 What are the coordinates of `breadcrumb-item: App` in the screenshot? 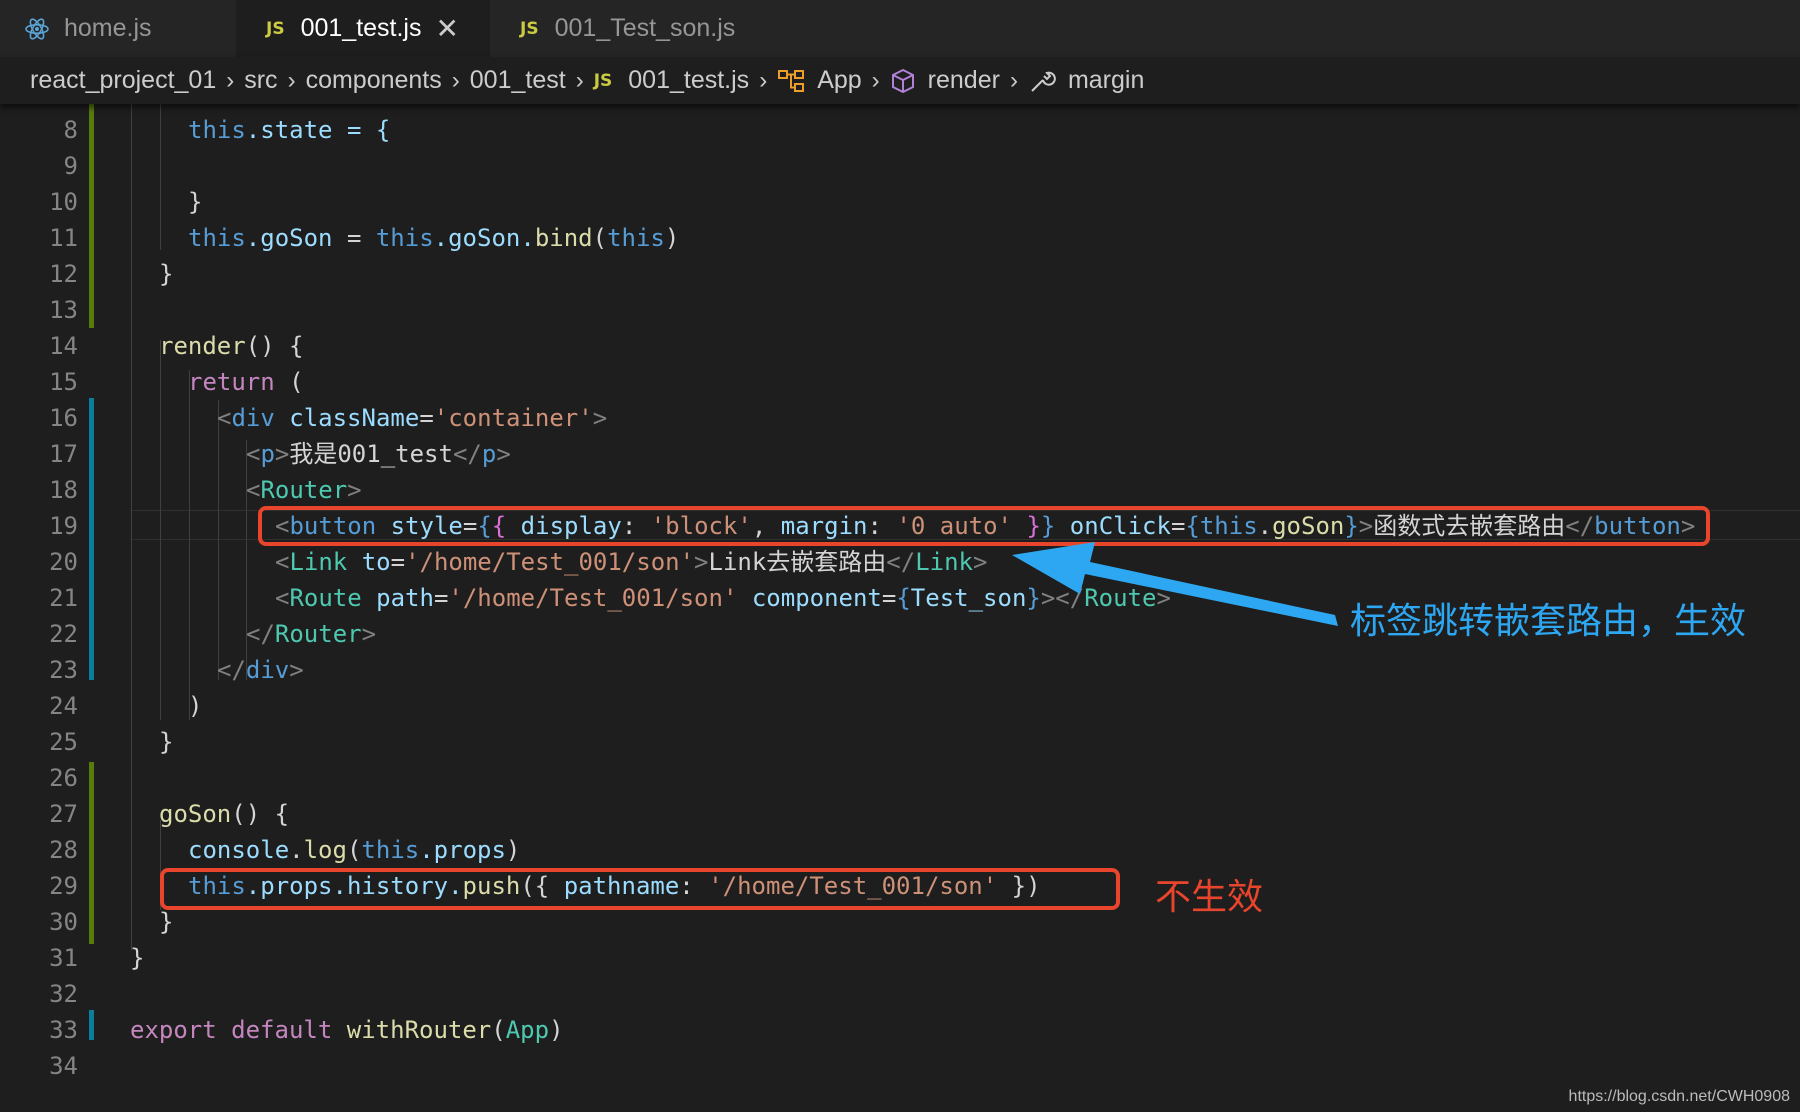 It's located at (839, 80).